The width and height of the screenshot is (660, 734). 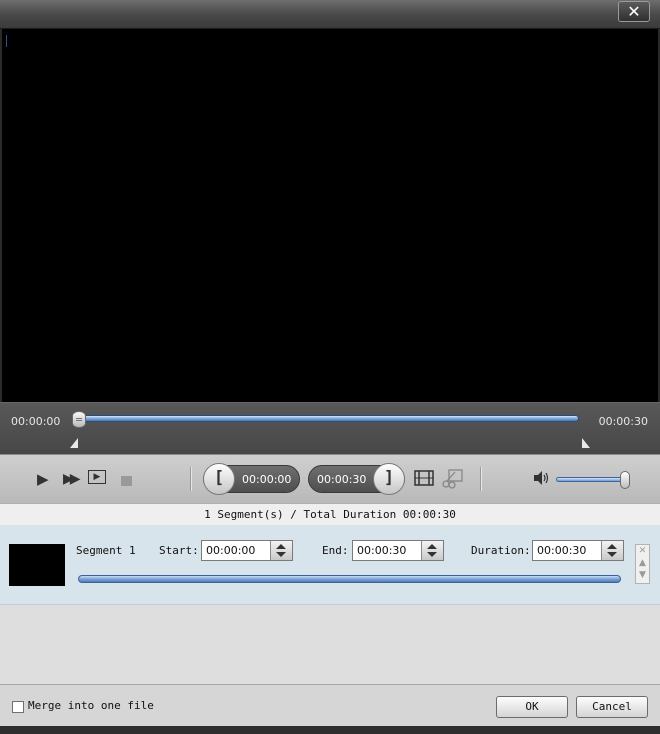 I want to click on segment-range-bar, so click(x=349, y=579).